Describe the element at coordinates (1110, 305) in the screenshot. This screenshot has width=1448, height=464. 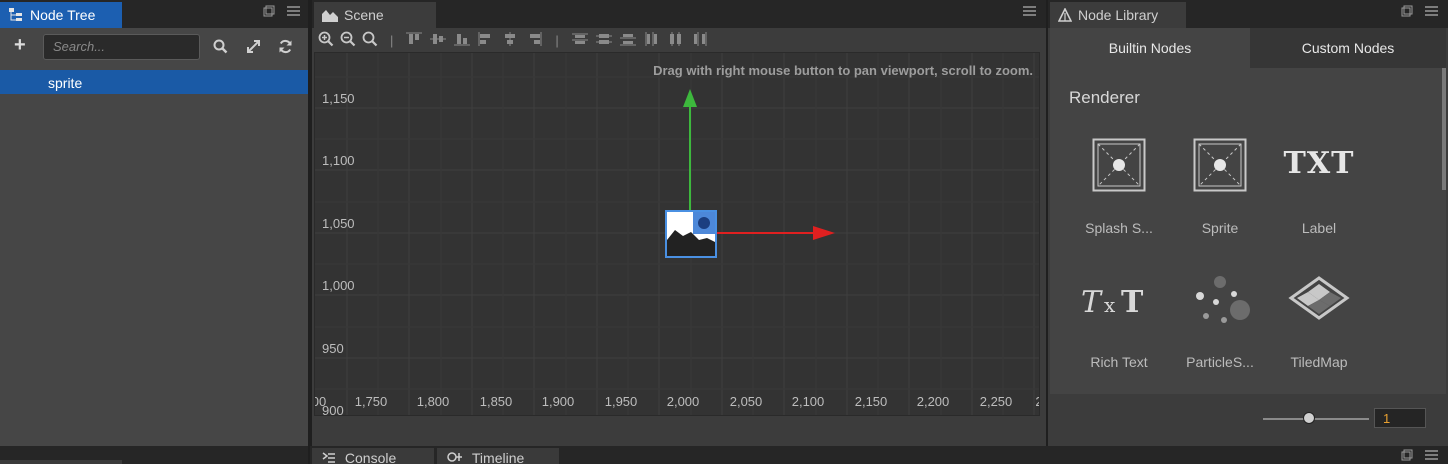
I see `svg-text: x` at that location.